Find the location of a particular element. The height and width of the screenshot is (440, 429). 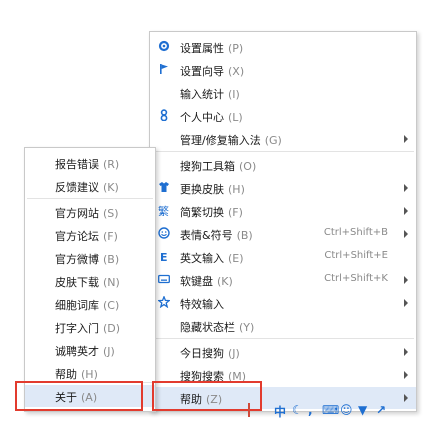

menu-item-label: 输入统计 (I) is located at coordinates (210, 94).